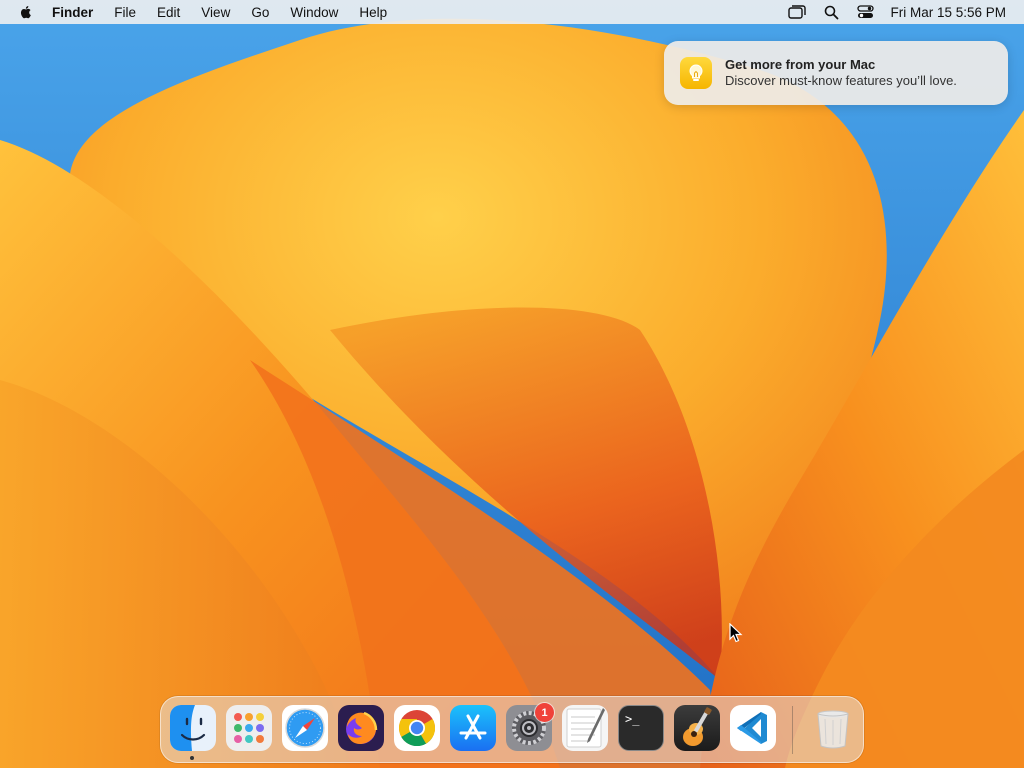 The width and height of the screenshot is (1024, 768). I want to click on spotlight-search-icon, so click(831, 12).